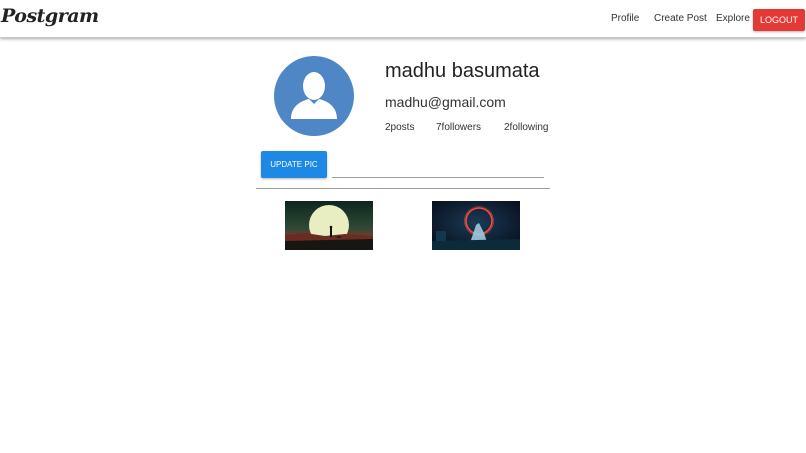  I want to click on brand-logo: Postgram, so click(50, 16).